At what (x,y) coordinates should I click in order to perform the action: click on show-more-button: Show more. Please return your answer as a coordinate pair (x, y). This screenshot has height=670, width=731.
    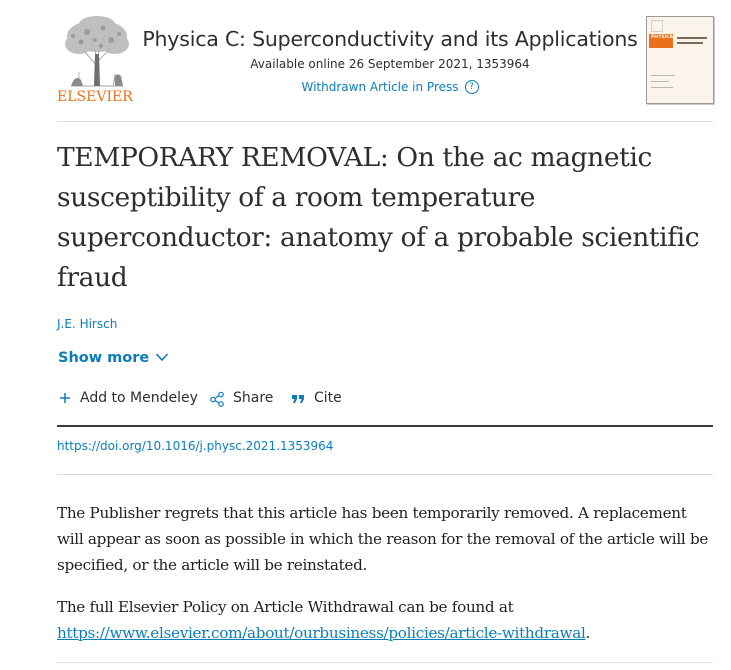
    Looking at the image, I should click on (113, 358).